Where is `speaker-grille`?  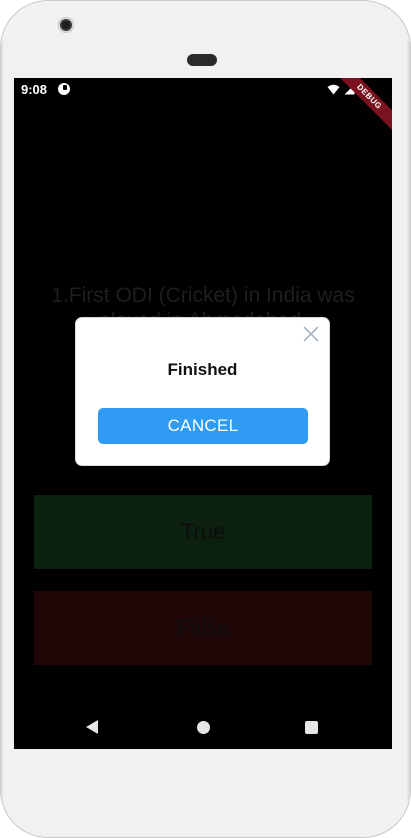 speaker-grille is located at coordinates (202, 60).